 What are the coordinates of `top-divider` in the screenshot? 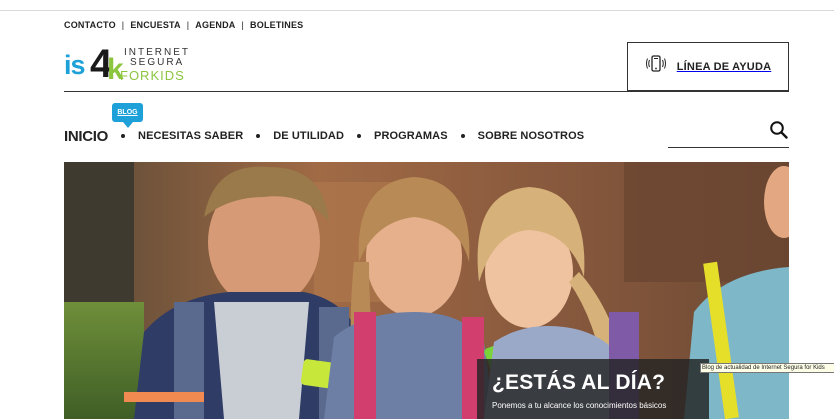 It's located at (417, 10).